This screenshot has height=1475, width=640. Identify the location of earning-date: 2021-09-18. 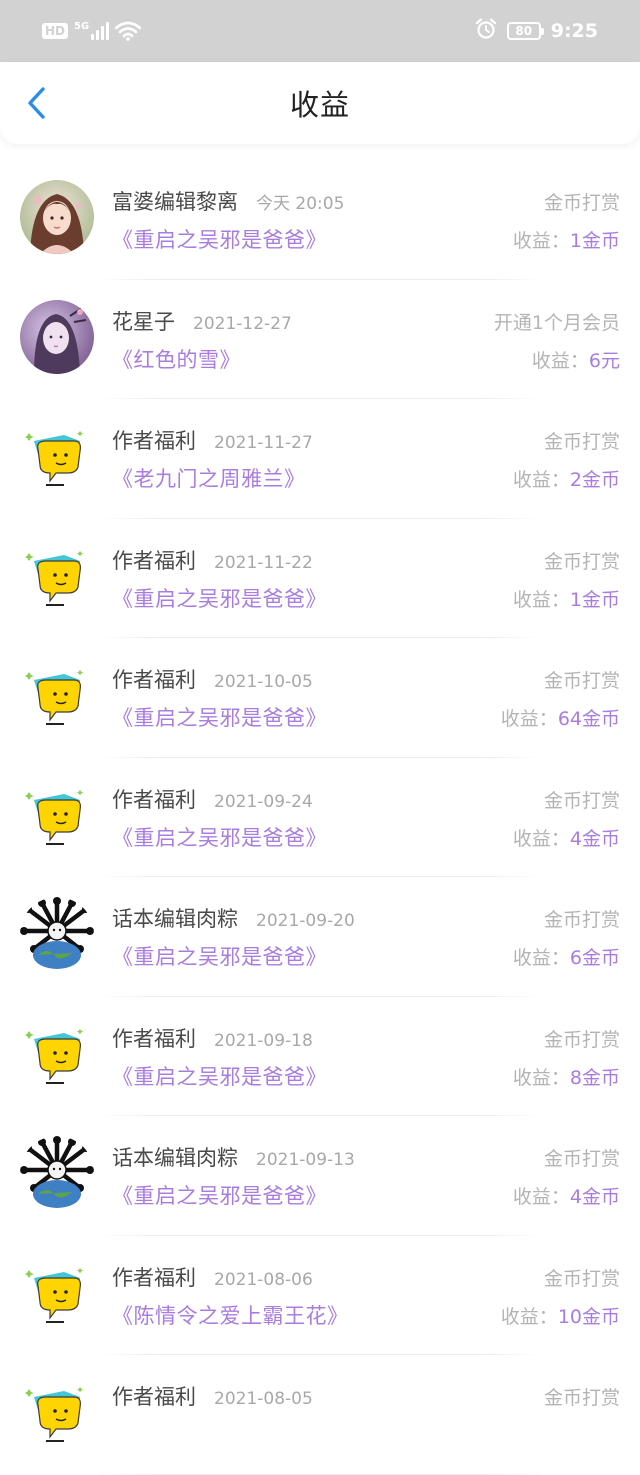
(263, 1040).